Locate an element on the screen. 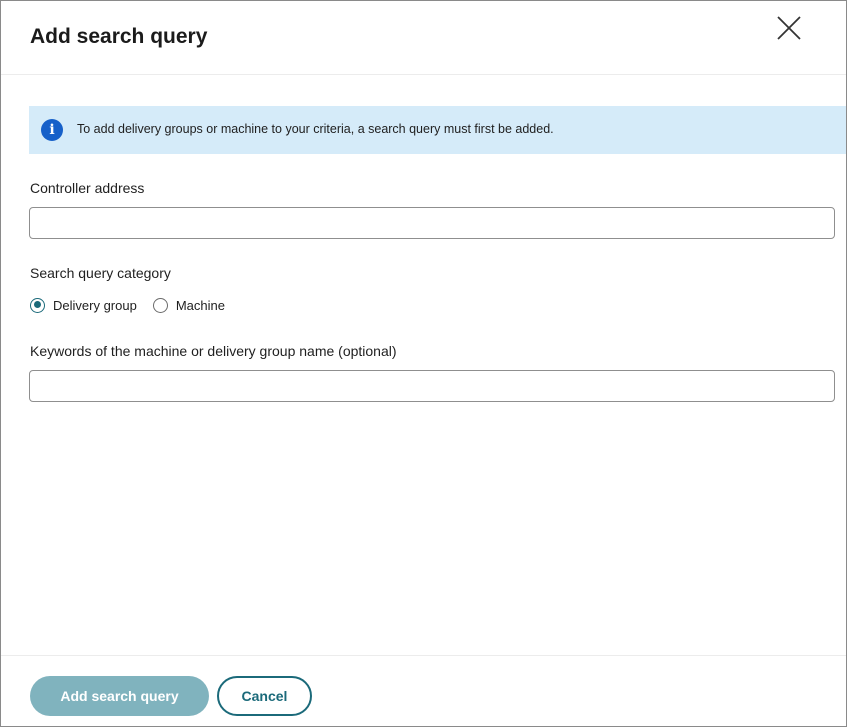 The height and width of the screenshot is (727, 847). radio-label-delivery-group: Delivery group is located at coordinates (95, 305).